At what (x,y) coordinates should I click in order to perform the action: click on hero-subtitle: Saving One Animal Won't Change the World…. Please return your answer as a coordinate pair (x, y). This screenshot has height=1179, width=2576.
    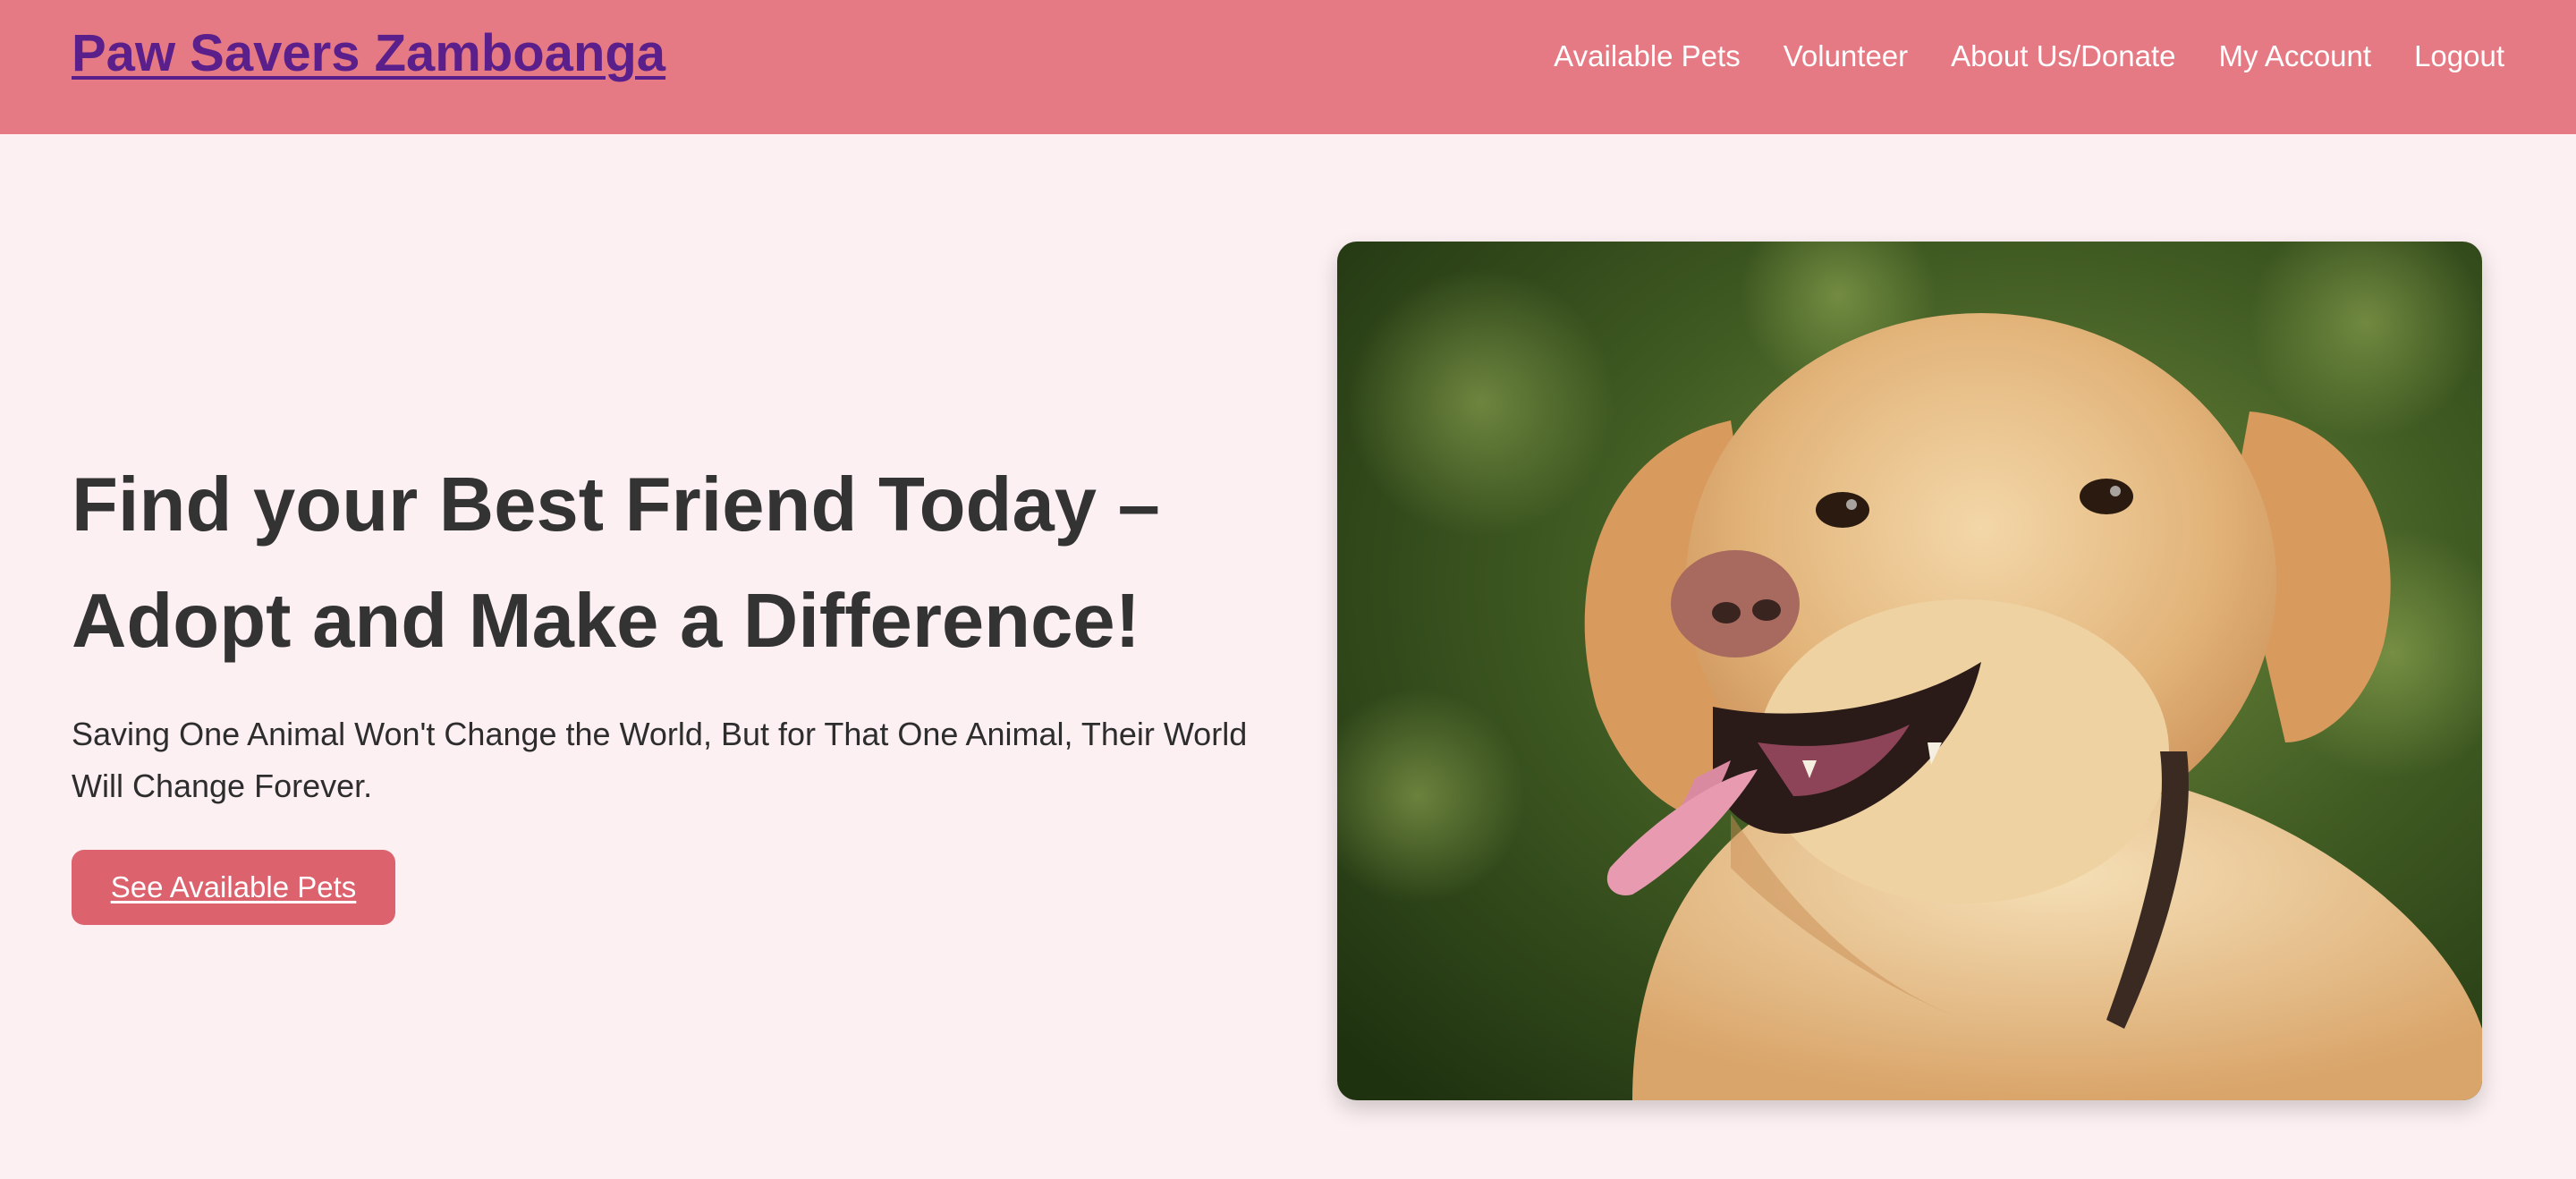
    Looking at the image, I should click on (660, 760).